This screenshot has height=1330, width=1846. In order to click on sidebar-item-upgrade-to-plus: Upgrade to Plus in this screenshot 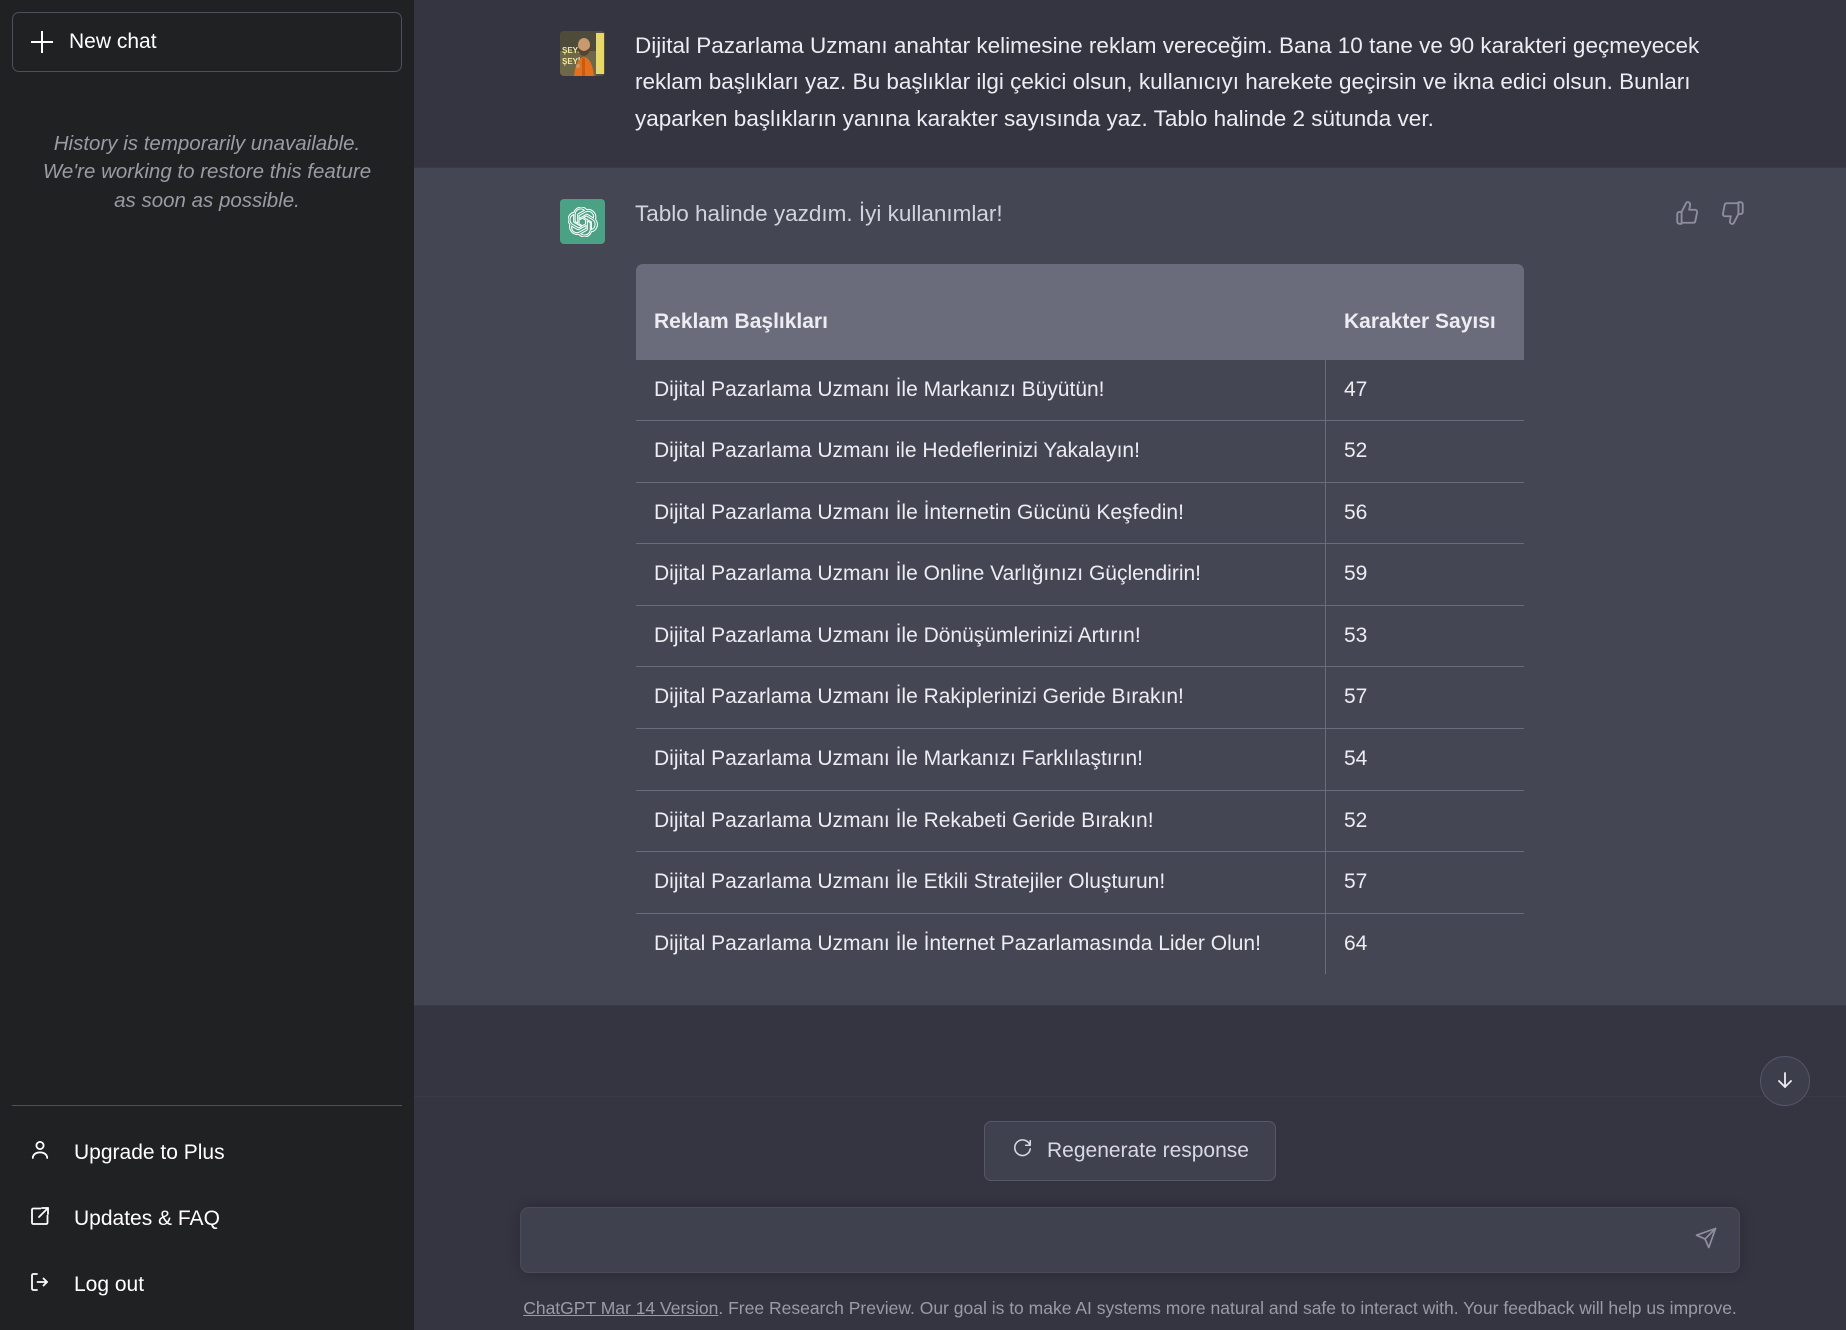, I will do `click(207, 1153)`.